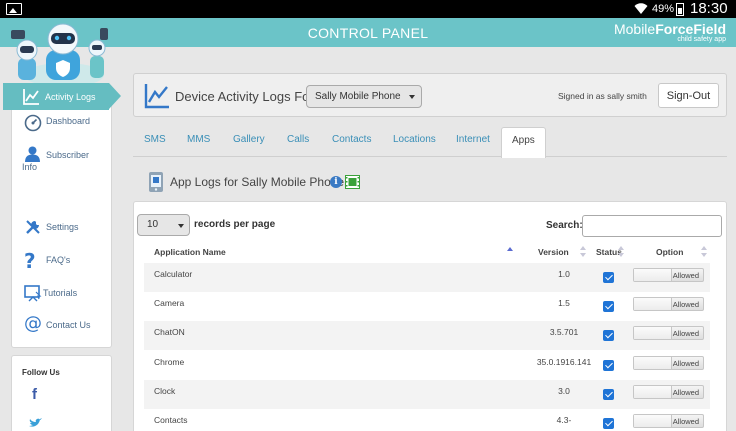 The width and height of the screenshot is (736, 431). Describe the element at coordinates (34, 394) in the screenshot. I see `facebook-icon: f` at that location.